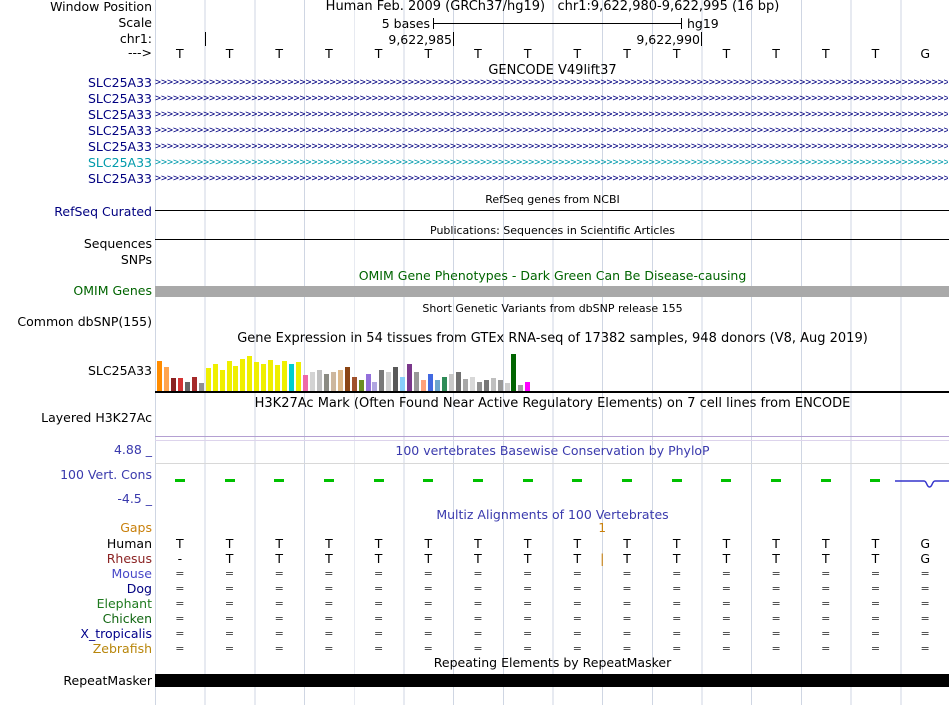 The height and width of the screenshot is (705, 950). Describe the element at coordinates (76, 573) in the screenshot. I see `species-label-mouse: Mouse` at that location.